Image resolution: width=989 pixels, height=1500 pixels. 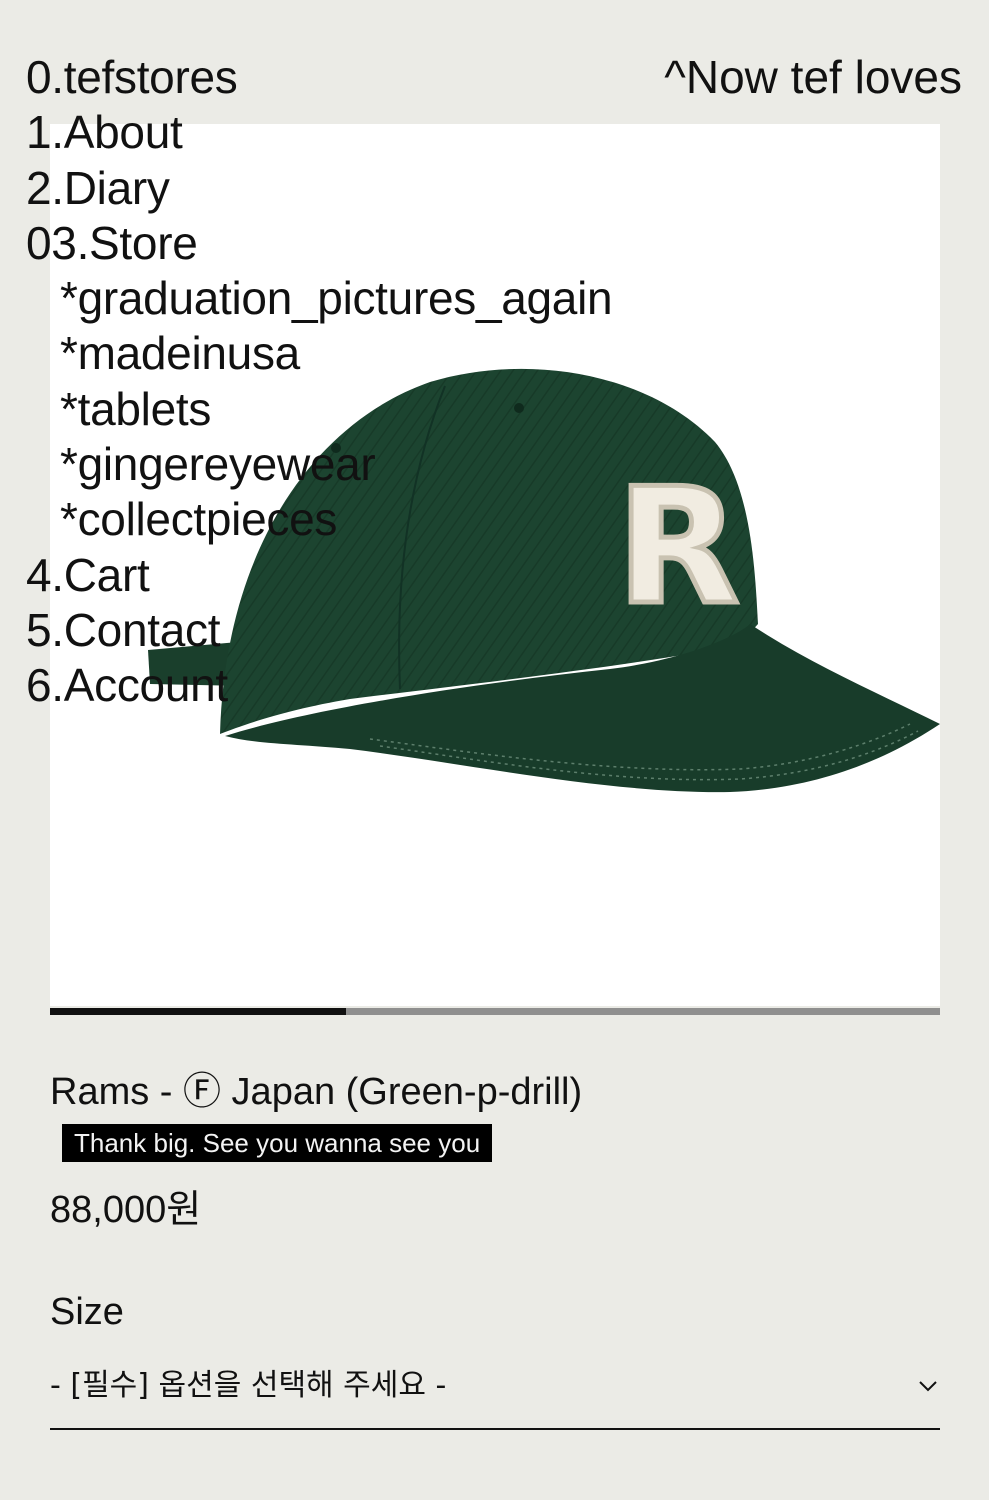 What do you see at coordinates (87, 1312) in the screenshot?
I see `option-label: Size` at bounding box center [87, 1312].